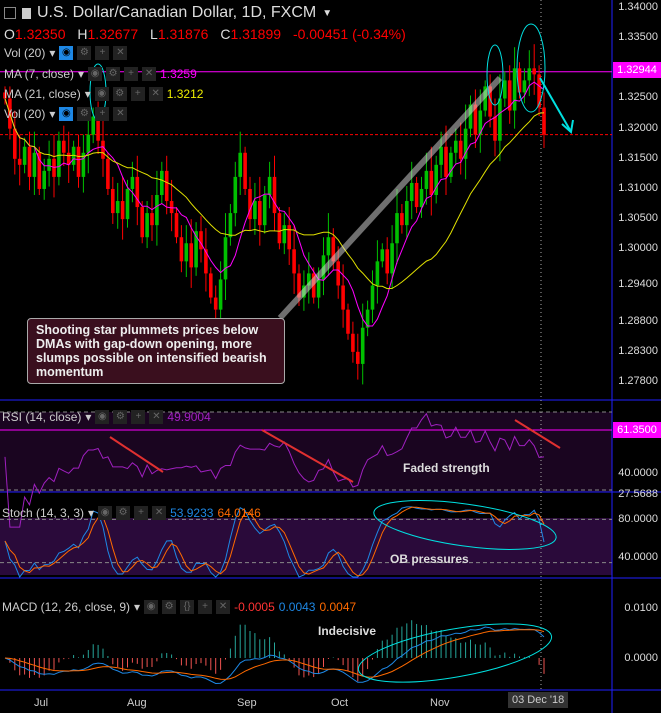 The image size is (661, 713). Describe the element at coordinates (154, 34) in the screenshot. I see `low-label: L` at that location.